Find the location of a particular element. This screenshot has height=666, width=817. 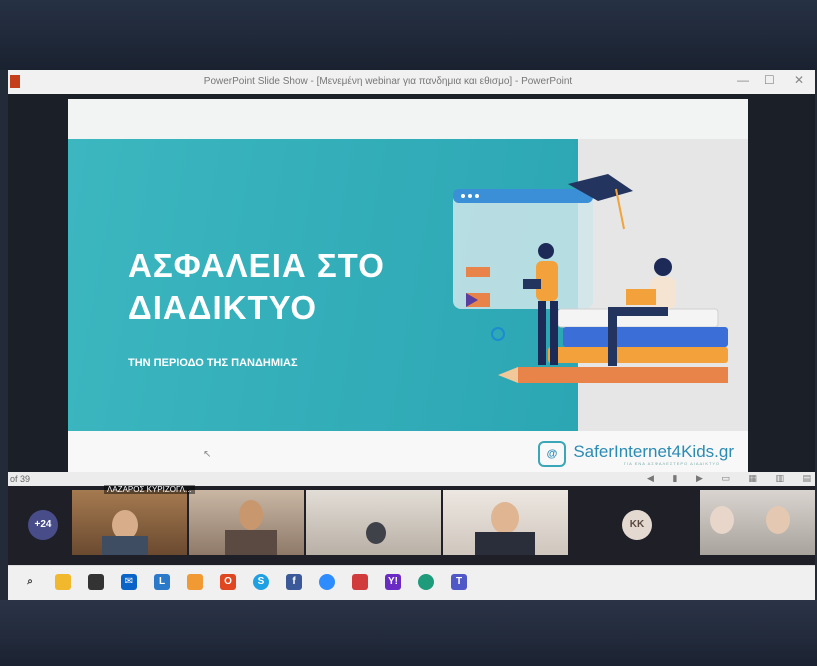

slide-sorter-icon: ▮ is located at coordinates (674, 478).